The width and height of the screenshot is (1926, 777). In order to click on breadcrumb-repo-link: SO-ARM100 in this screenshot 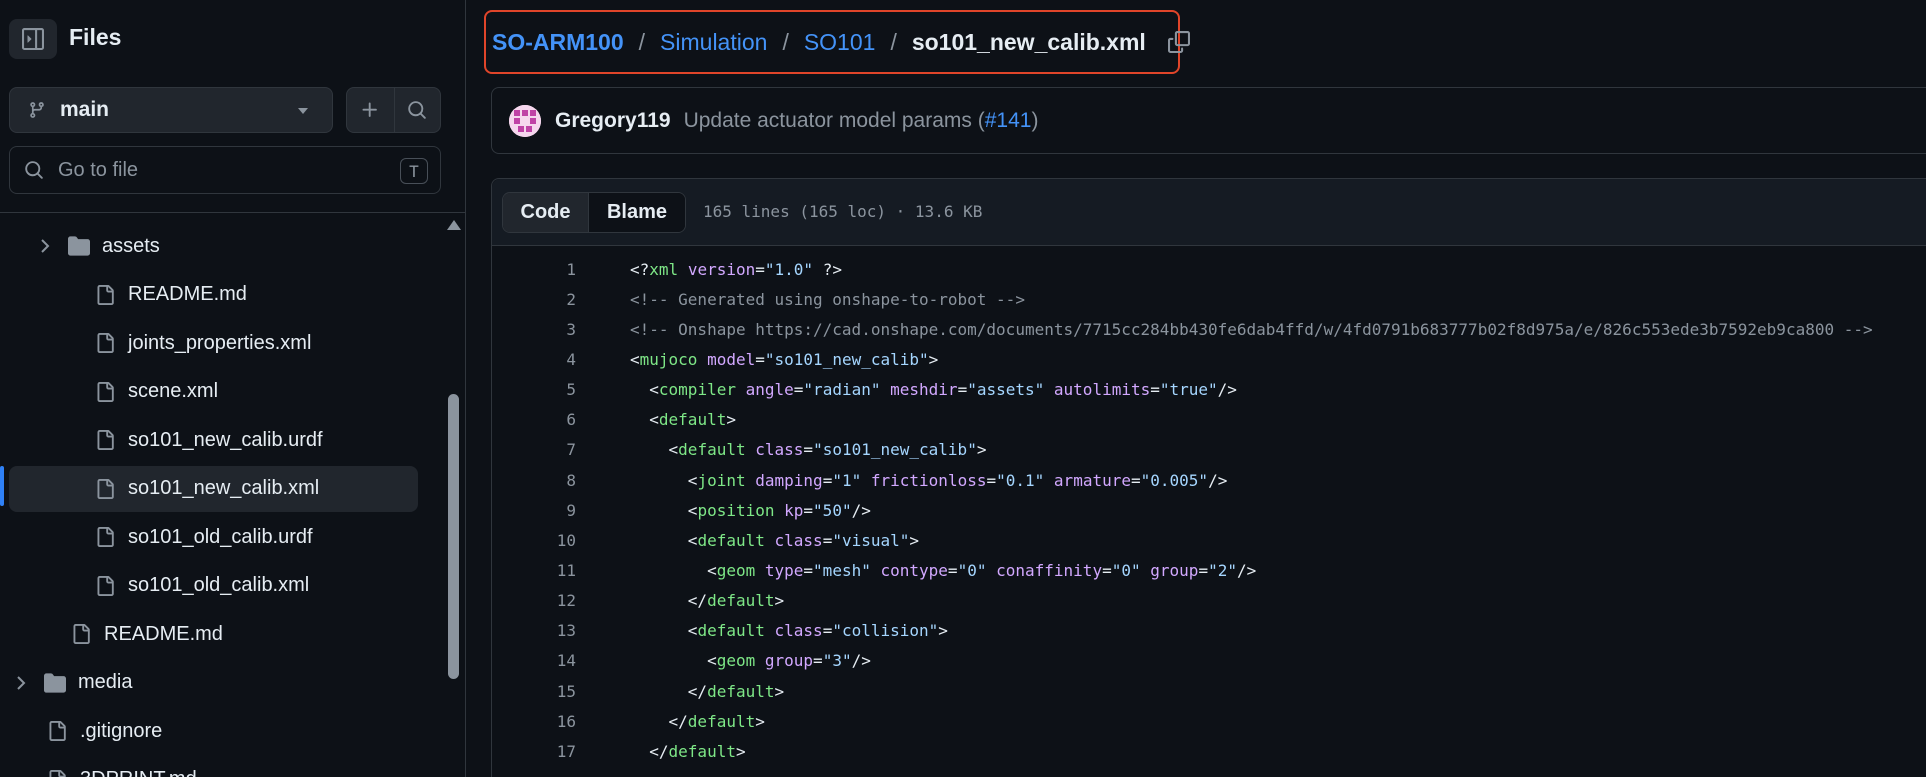, I will do `click(558, 42)`.